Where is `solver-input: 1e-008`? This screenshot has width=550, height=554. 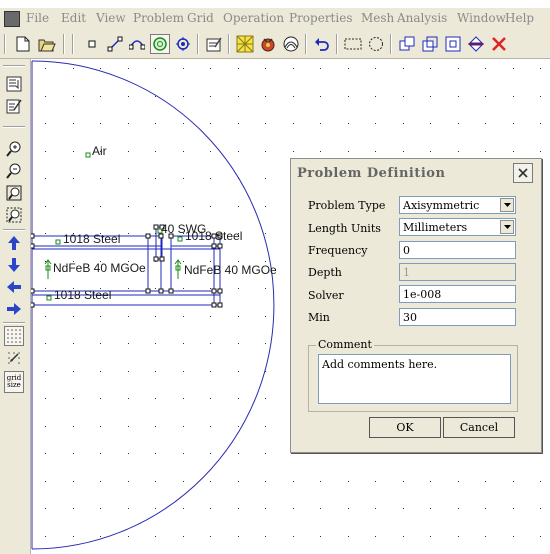 solver-input: 1e-008 is located at coordinates (457, 294).